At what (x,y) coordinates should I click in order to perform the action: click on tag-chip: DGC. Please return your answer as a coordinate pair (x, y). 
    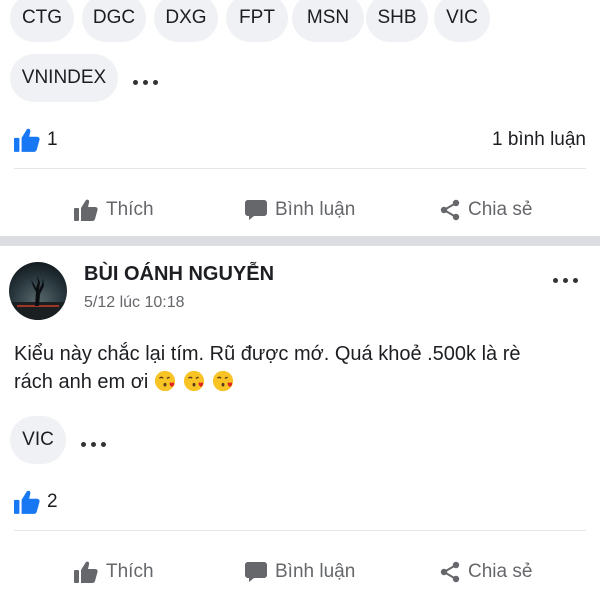
    Looking at the image, I should click on (114, 21).